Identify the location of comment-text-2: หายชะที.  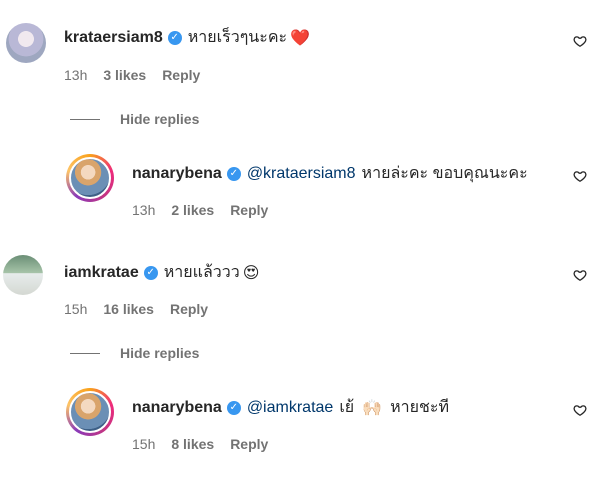
(419, 407).